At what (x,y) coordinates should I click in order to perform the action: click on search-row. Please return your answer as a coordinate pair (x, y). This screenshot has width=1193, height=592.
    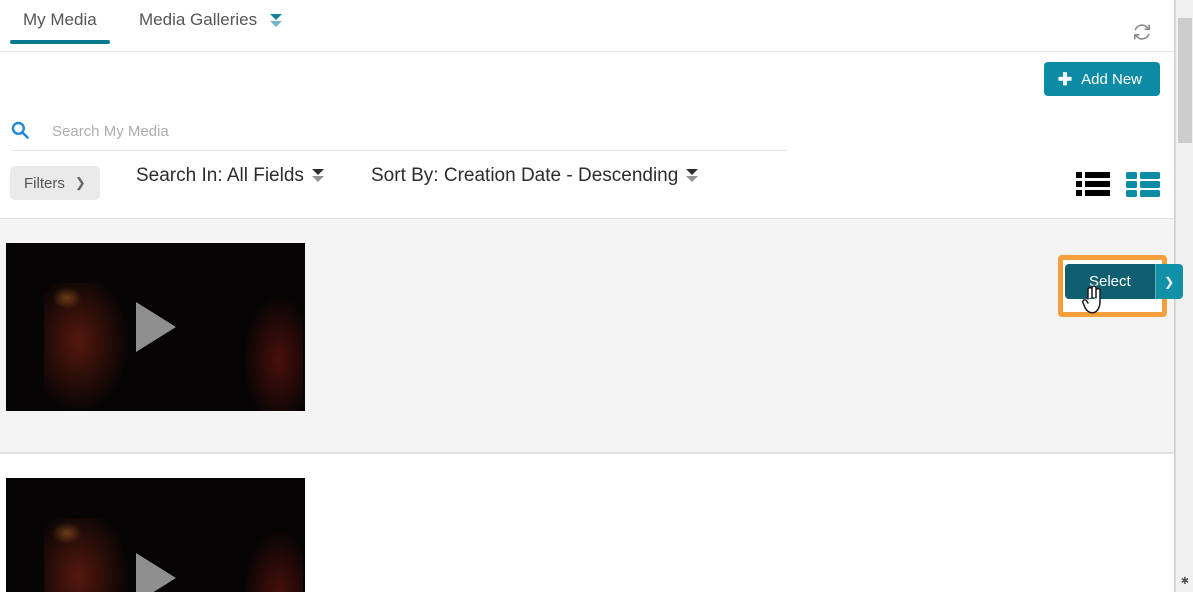
    Looking at the image, I should click on (587, 134).